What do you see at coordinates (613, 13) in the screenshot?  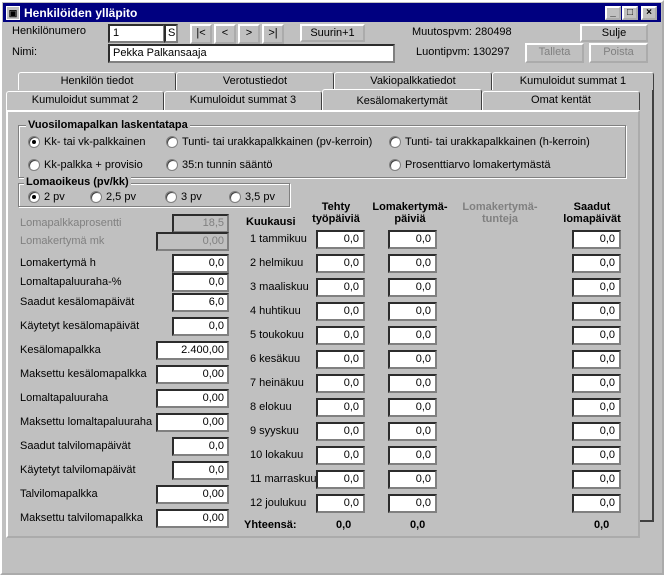 I see `minimize-icon: _` at bounding box center [613, 13].